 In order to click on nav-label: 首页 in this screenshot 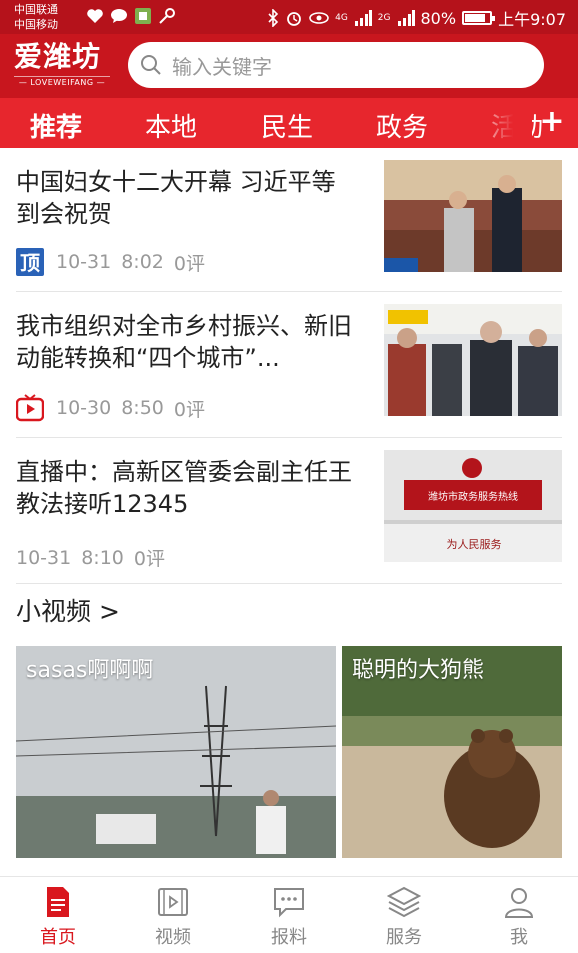, I will do `click(58, 937)`.